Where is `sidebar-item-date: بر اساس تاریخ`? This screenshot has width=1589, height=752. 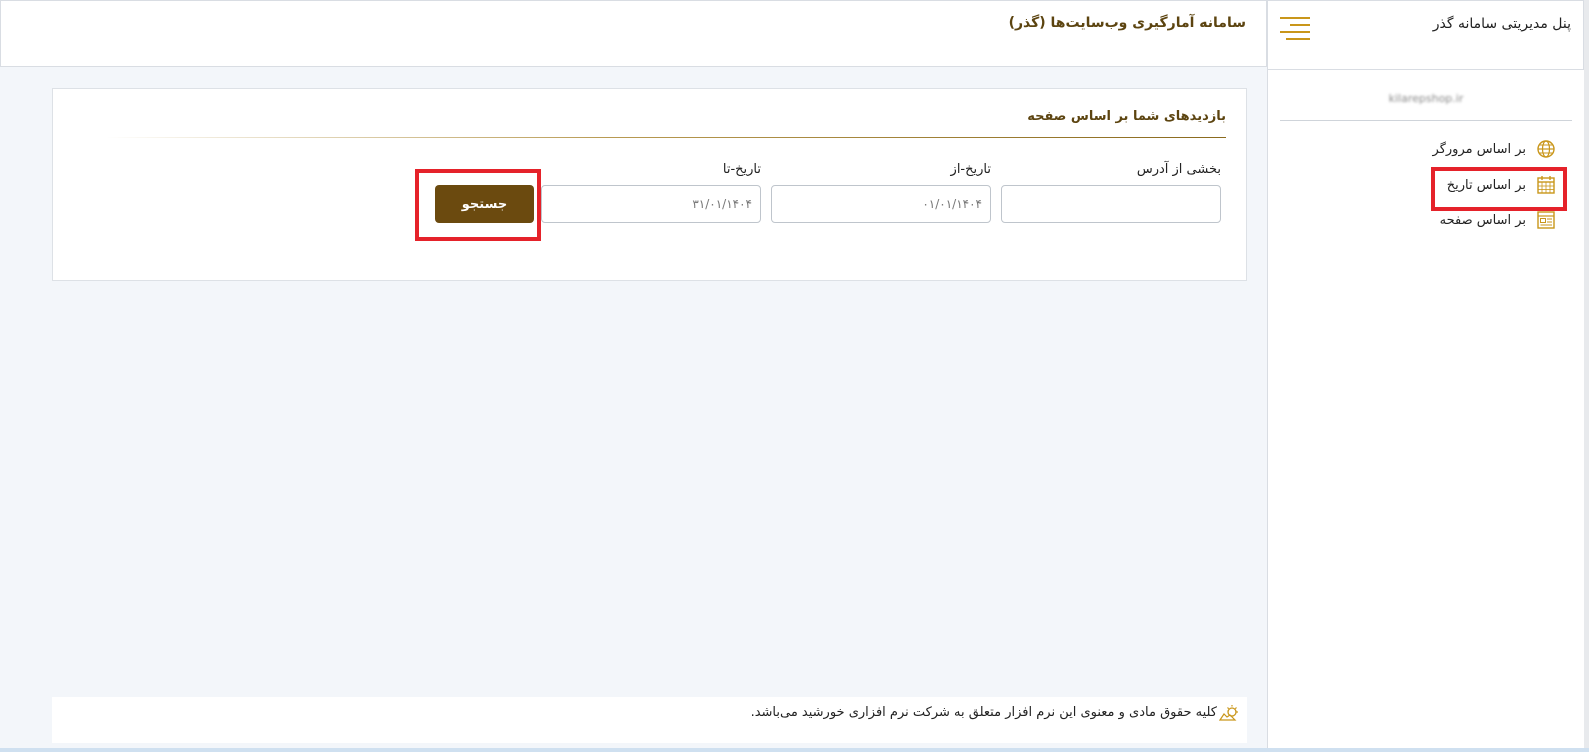 sidebar-item-date: بر اساس تاریخ is located at coordinates (1501, 185).